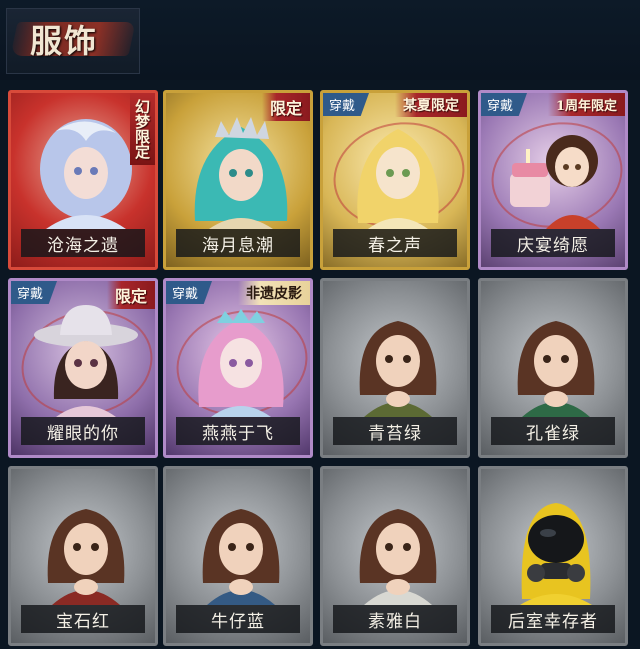 The height and width of the screenshot is (649, 640). I want to click on costume-card: 幻梦限定 沧海之遗, so click(83, 180).